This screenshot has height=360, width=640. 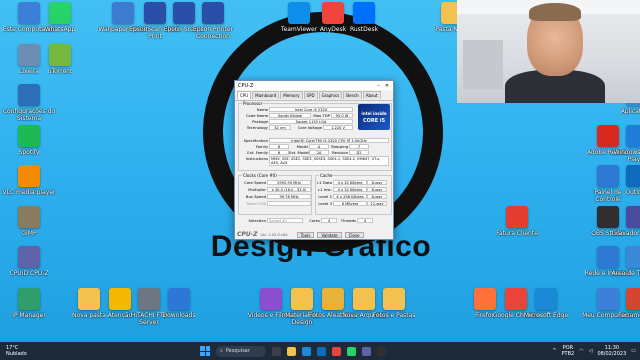 I want to click on tab-mainboard: Mainboard, so click(x=266, y=95).